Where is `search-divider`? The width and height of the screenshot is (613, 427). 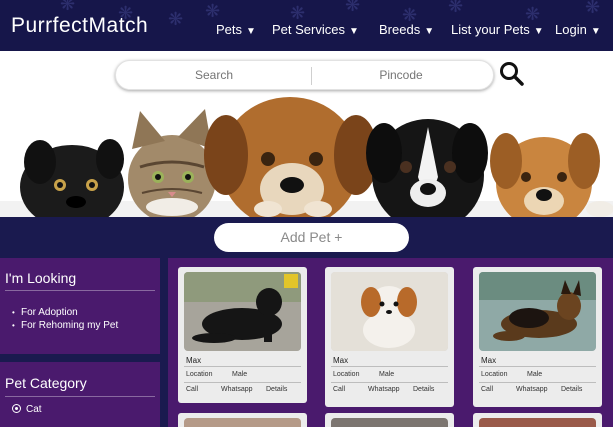 search-divider is located at coordinates (311, 76).